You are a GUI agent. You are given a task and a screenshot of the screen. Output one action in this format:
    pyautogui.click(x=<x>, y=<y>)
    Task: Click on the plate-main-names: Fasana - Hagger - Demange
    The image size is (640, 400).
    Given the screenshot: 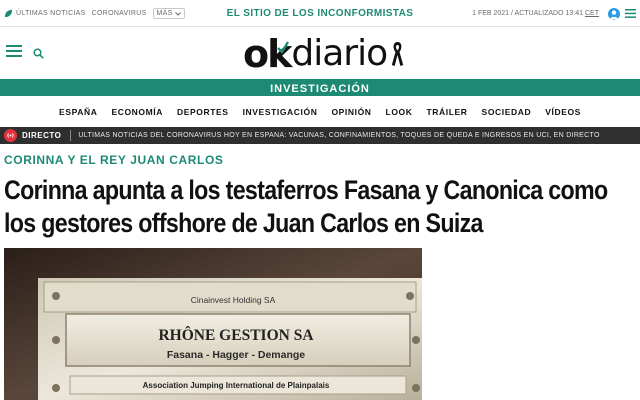 What is the action you would take?
    pyautogui.click(x=236, y=355)
    